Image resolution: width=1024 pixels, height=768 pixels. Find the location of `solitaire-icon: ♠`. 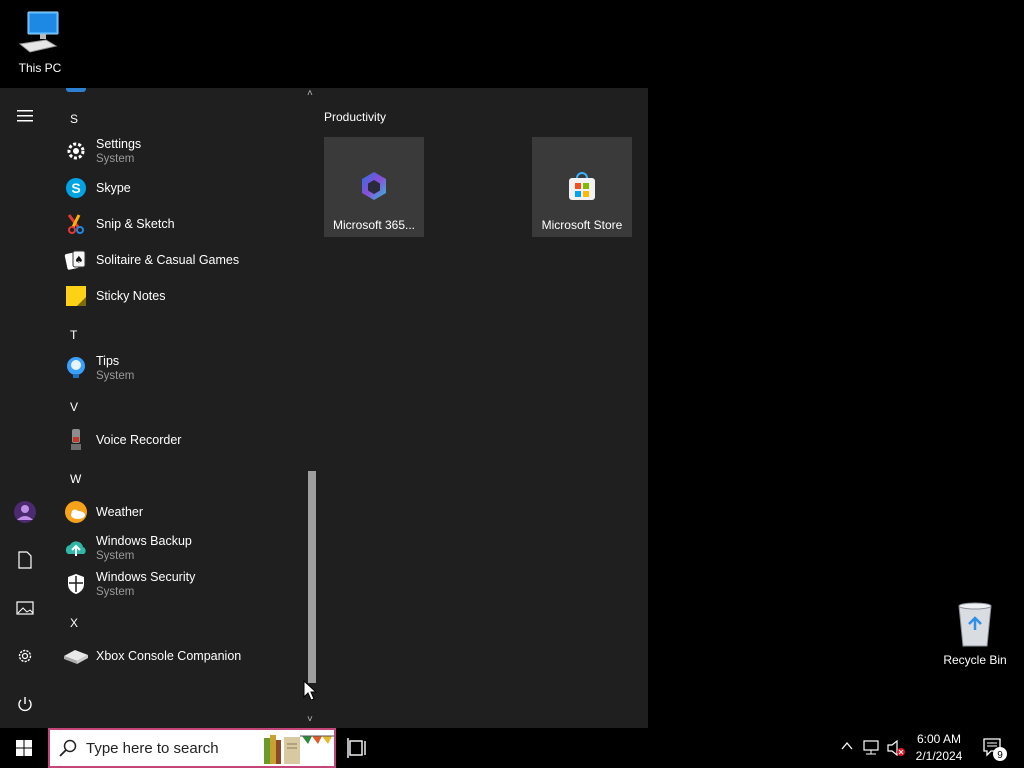

solitaire-icon: ♠ is located at coordinates (76, 260).